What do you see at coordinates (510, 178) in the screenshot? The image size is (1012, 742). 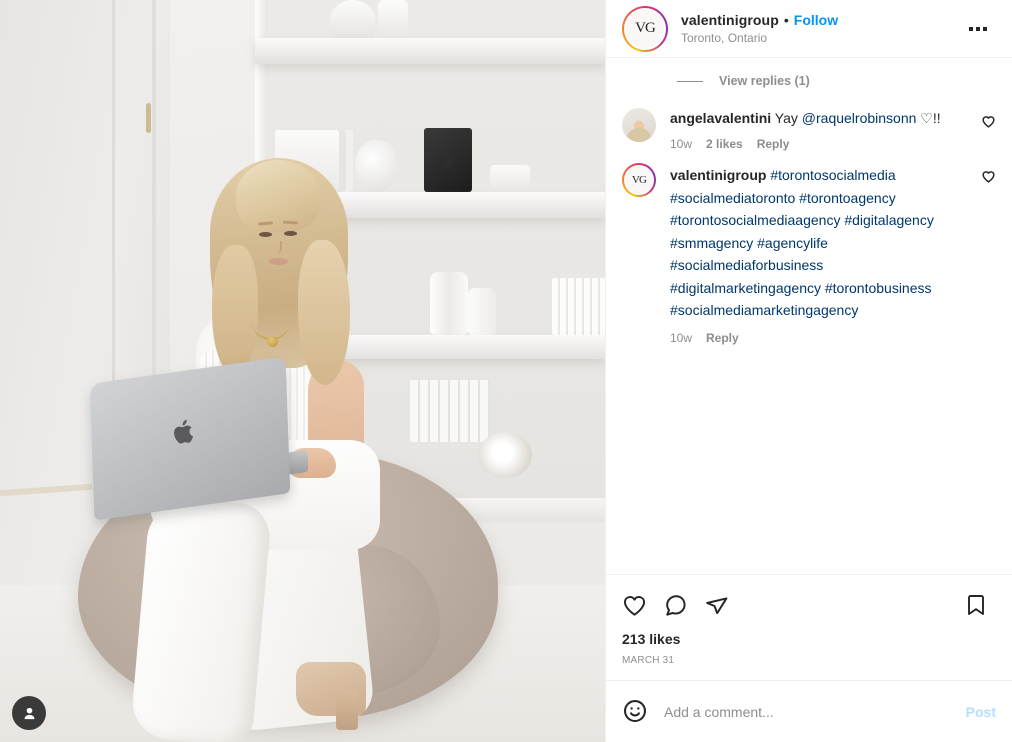 I see `shelf-object-bowl` at bounding box center [510, 178].